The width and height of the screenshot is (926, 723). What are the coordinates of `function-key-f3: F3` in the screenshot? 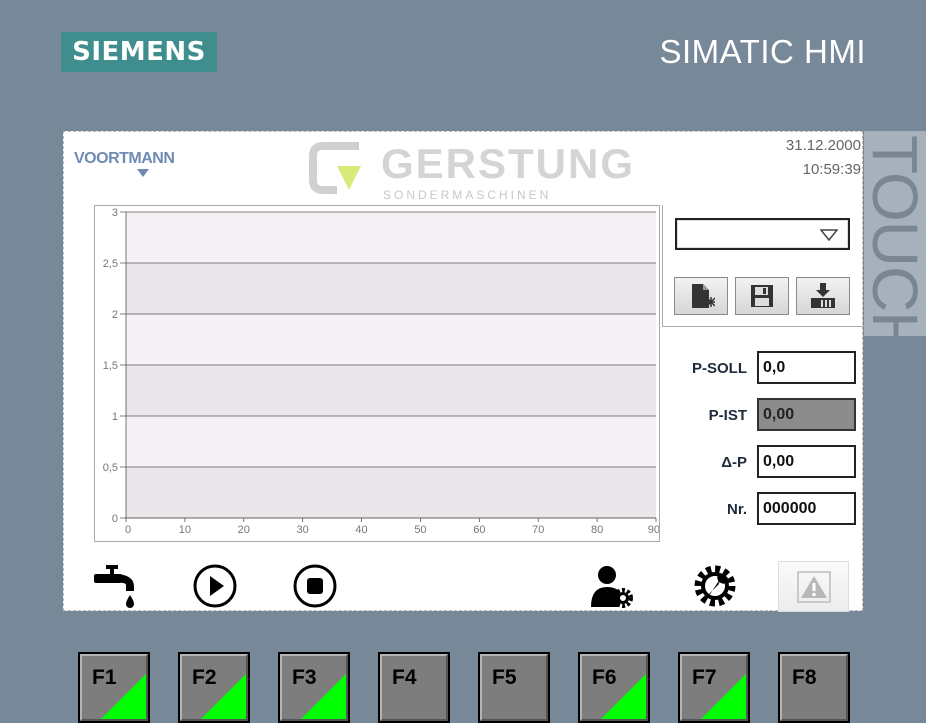 It's located at (314, 687).